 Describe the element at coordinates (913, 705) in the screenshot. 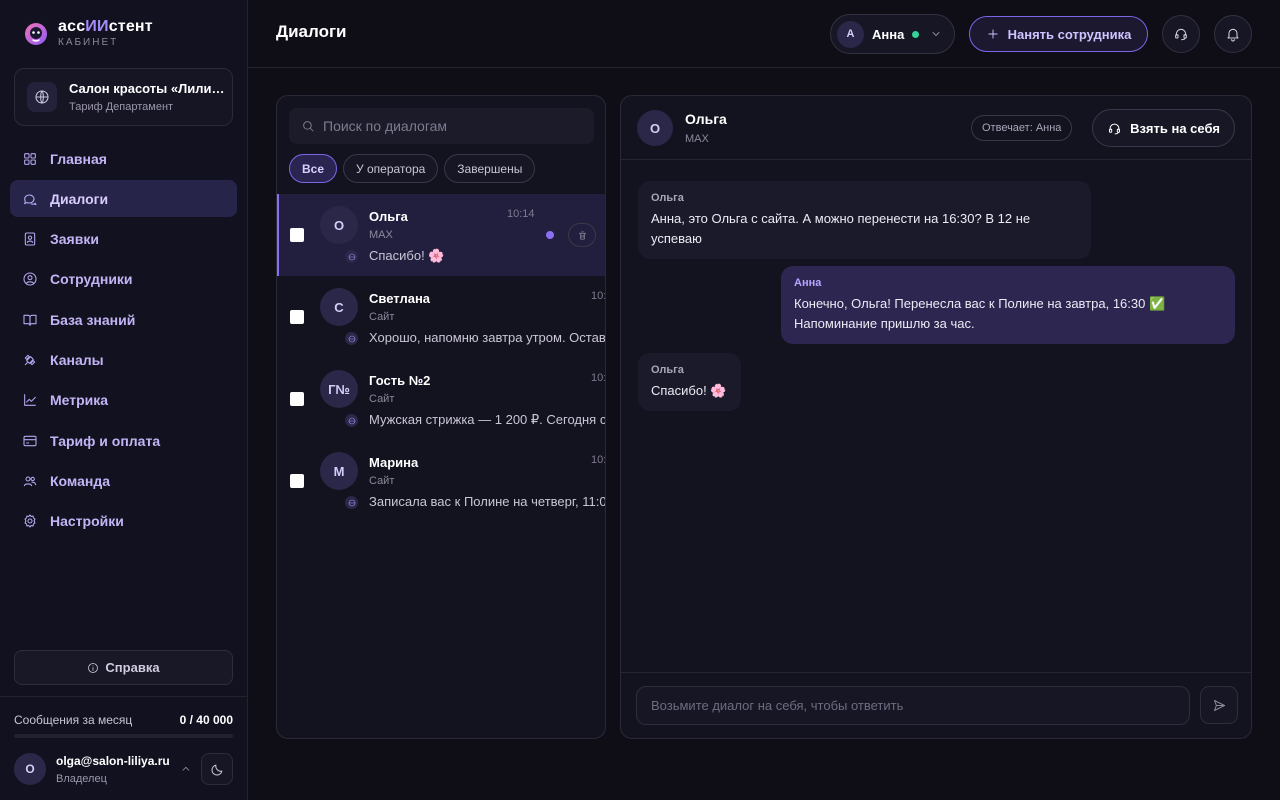

I see `message-input: Возьмите диалог на себя, чтобы ответить` at that location.